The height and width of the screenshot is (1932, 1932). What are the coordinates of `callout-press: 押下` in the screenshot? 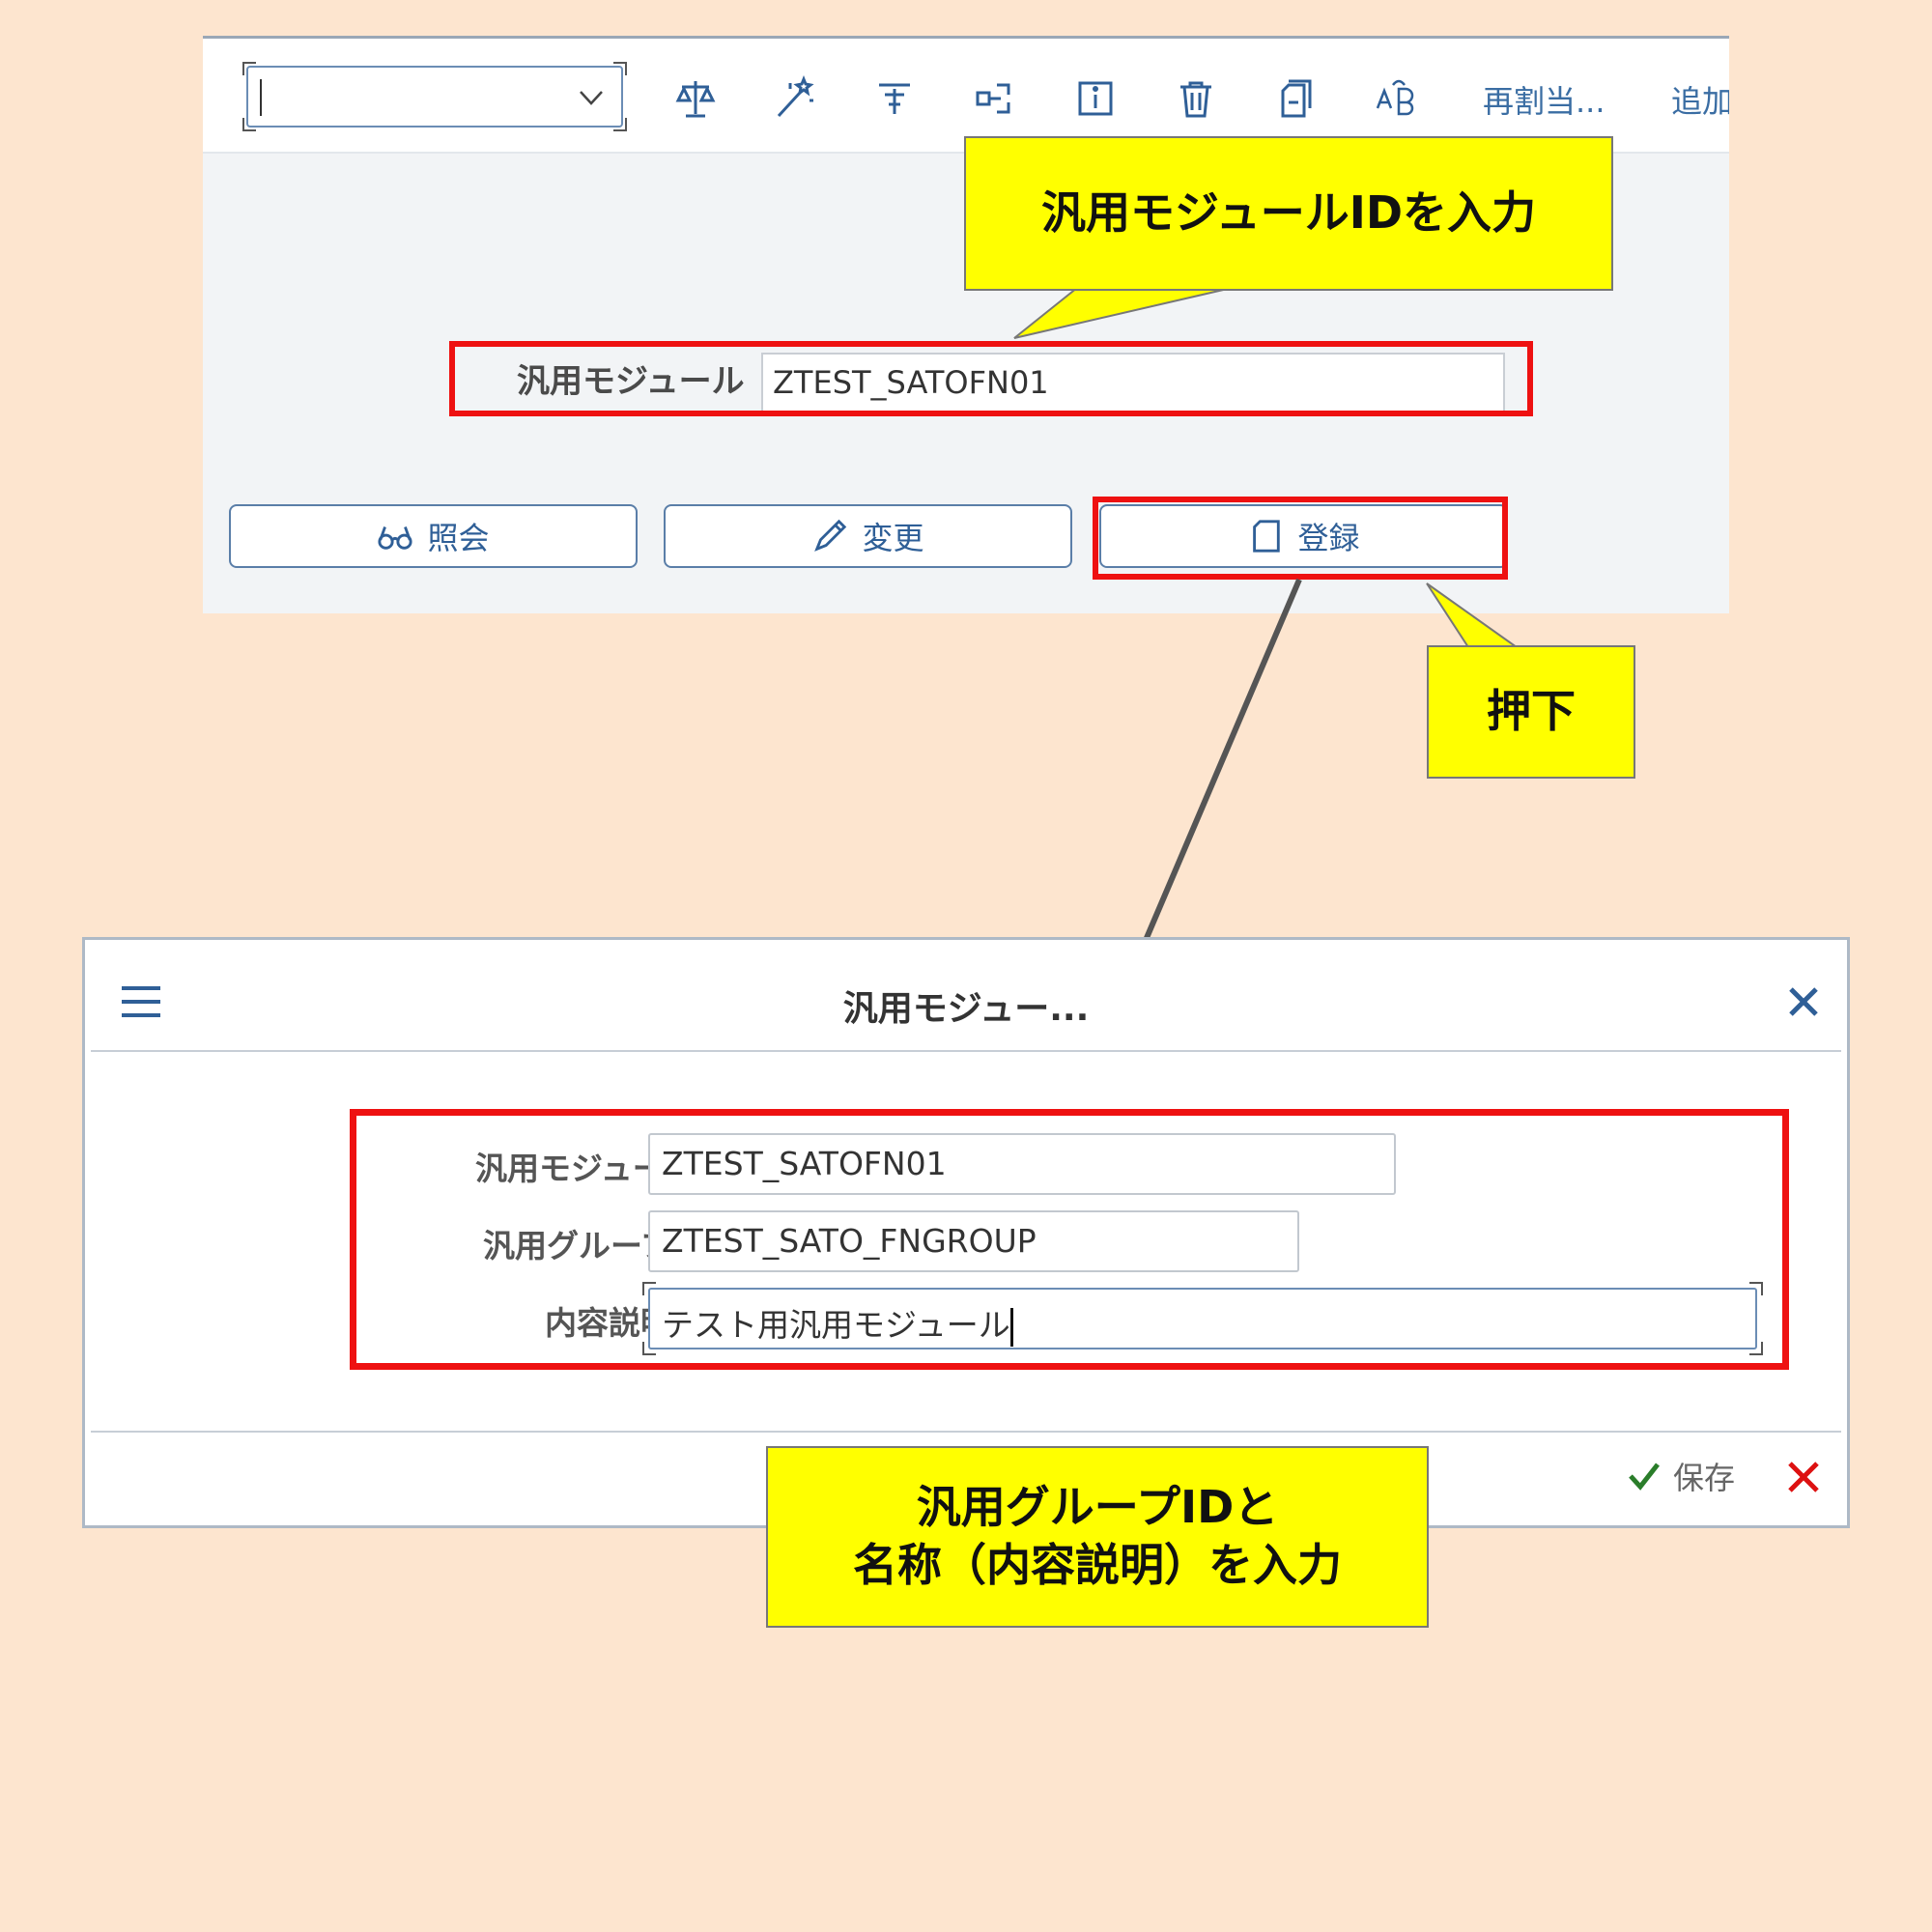 It's located at (1531, 712).